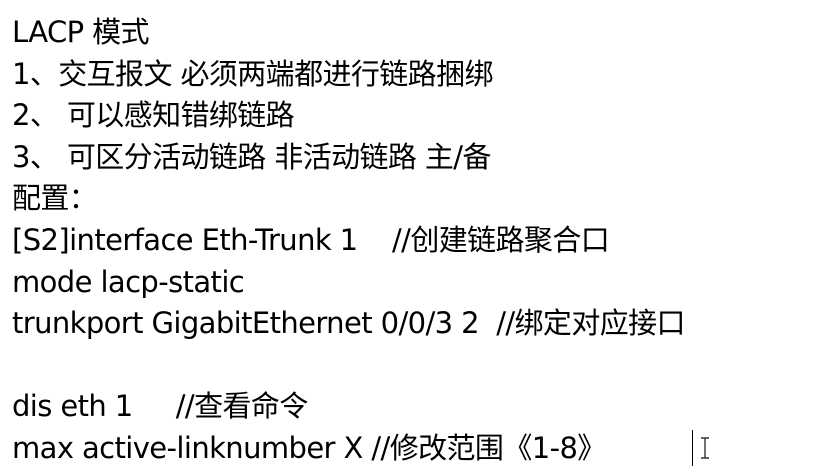  Describe the element at coordinates (251, 156) in the screenshot. I see `text-line: 3、 可区分活动链路 非活动链路 主/备` at that location.